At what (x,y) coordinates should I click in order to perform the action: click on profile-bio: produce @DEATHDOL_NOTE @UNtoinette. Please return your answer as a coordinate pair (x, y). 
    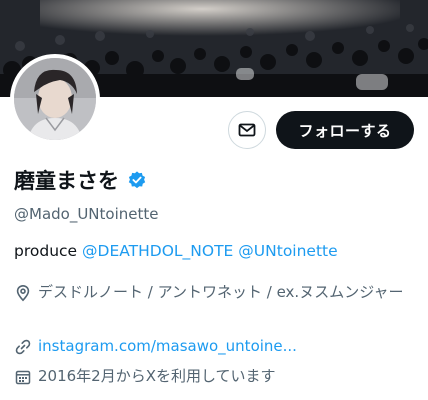
    Looking at the image, I should click on (176, 251).